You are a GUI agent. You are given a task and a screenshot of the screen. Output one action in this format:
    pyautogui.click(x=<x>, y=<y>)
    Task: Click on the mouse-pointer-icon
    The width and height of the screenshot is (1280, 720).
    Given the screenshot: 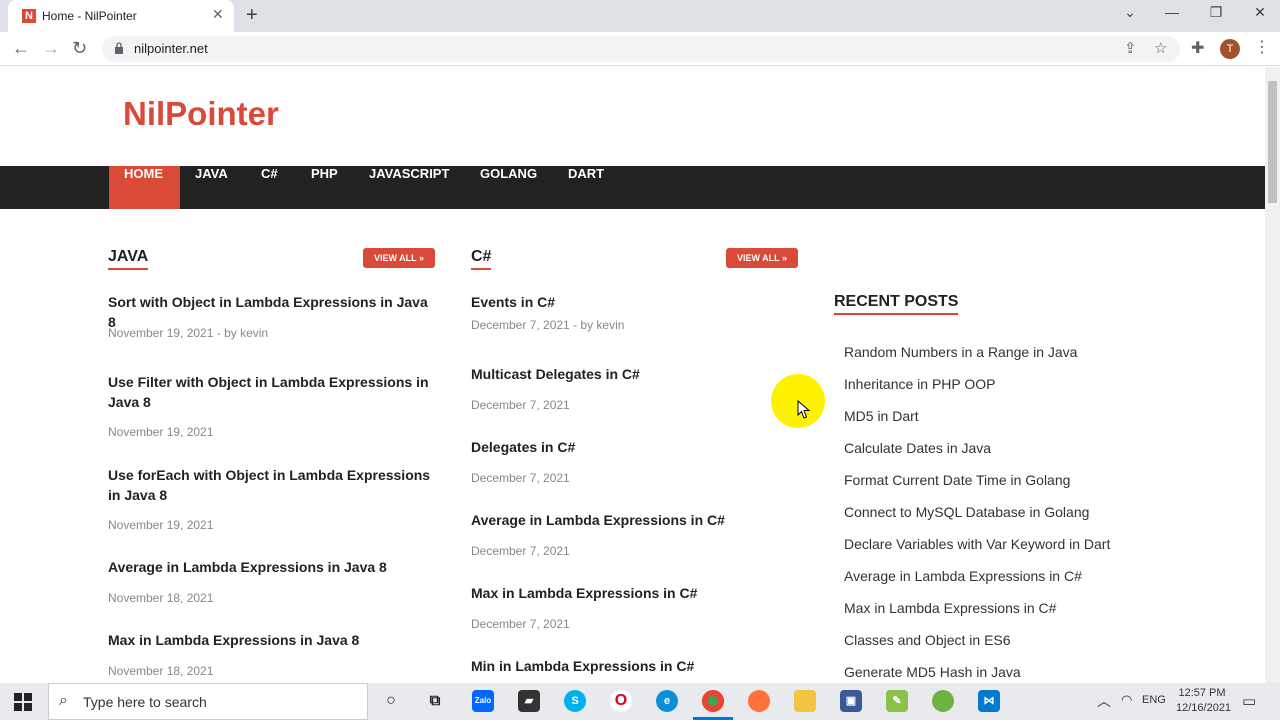 What is the action you would take?
    pyautogui.click(x=804, y=409)
    